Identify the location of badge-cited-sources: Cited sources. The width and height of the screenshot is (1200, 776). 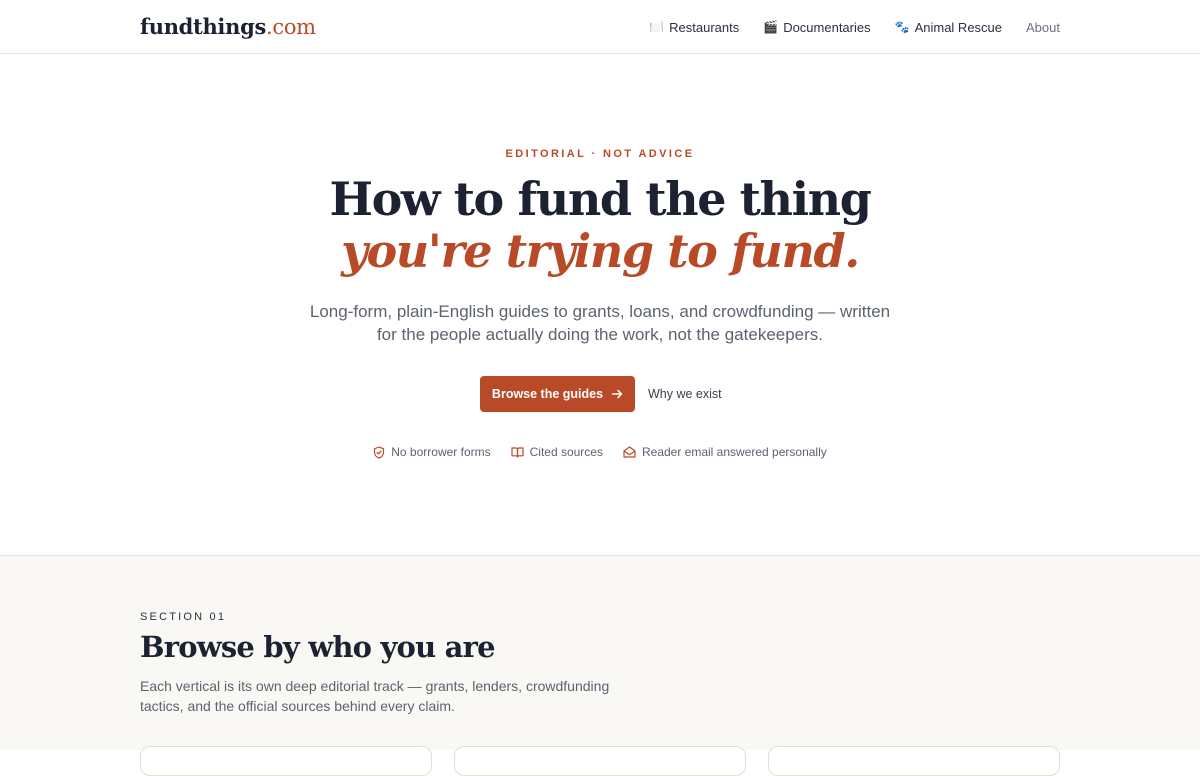
(557, 452).